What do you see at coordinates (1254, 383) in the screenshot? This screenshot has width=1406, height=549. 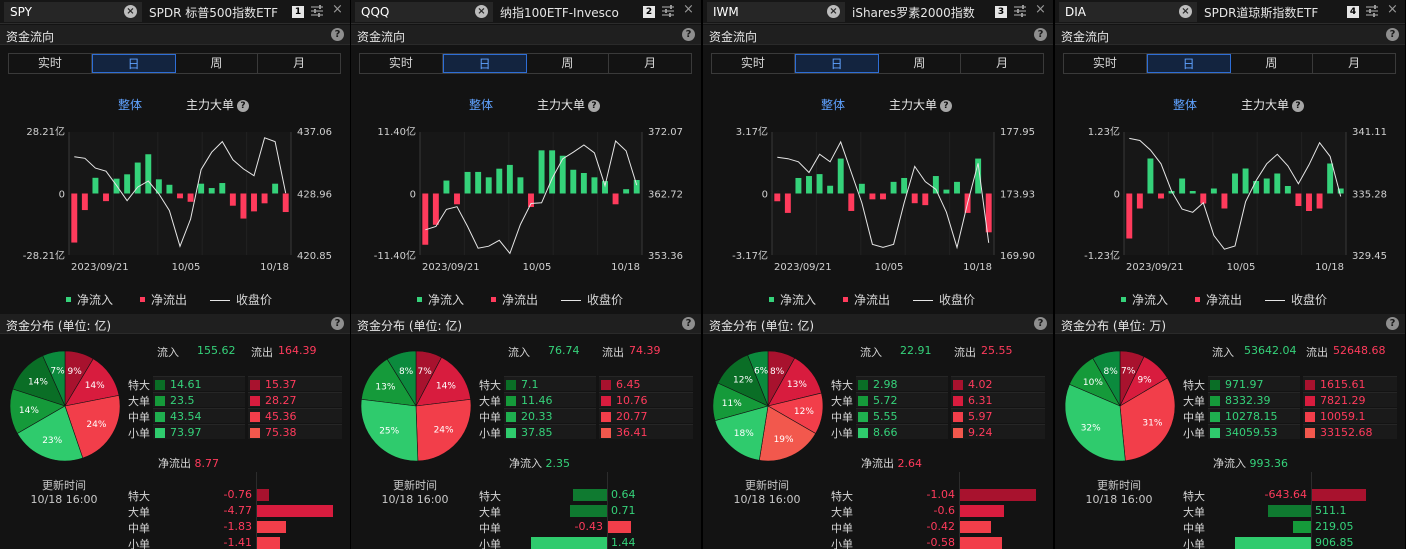 I see `inflow-cell: 971.97` at bounding box center [1254, 383].